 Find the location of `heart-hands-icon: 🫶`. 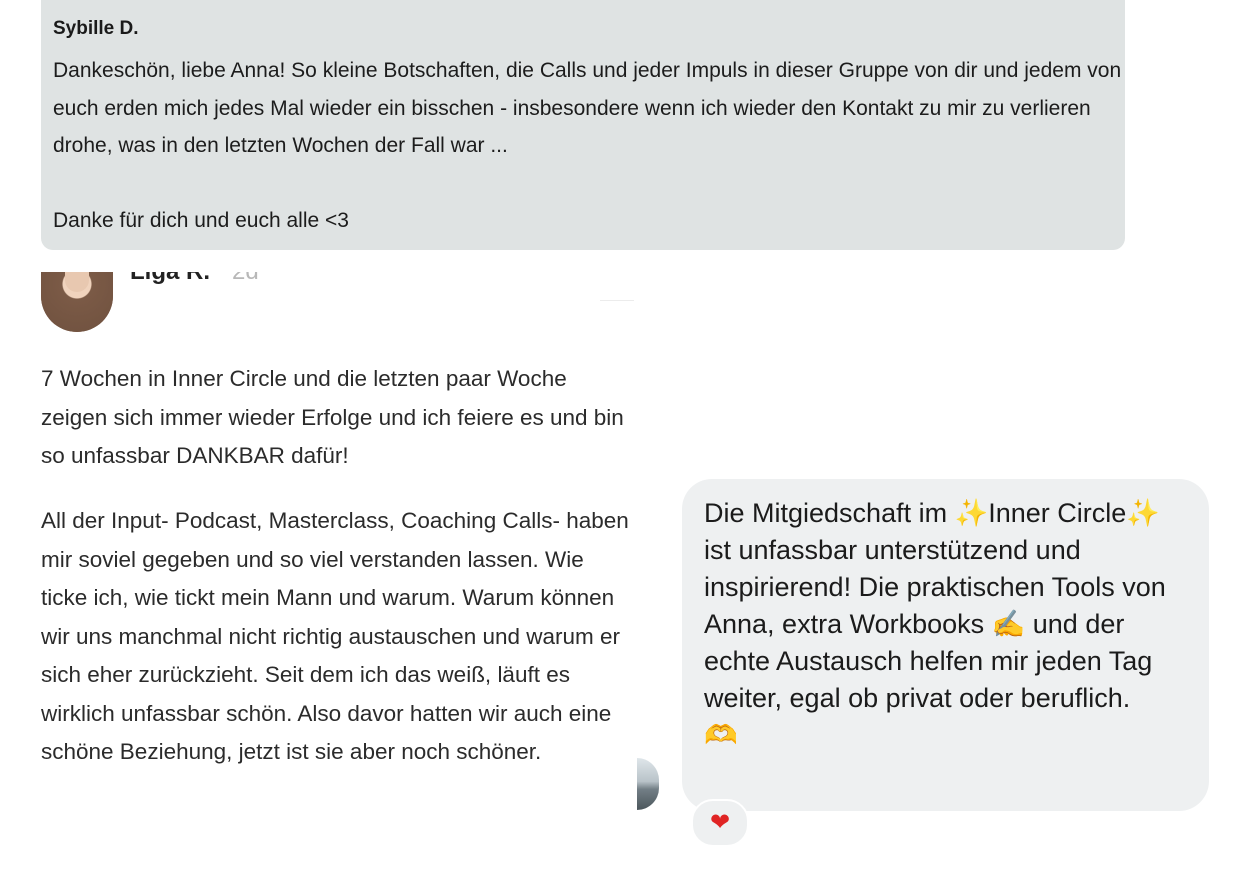

heart-hands-icon: 🫶 is located at coordinates (721, 735).